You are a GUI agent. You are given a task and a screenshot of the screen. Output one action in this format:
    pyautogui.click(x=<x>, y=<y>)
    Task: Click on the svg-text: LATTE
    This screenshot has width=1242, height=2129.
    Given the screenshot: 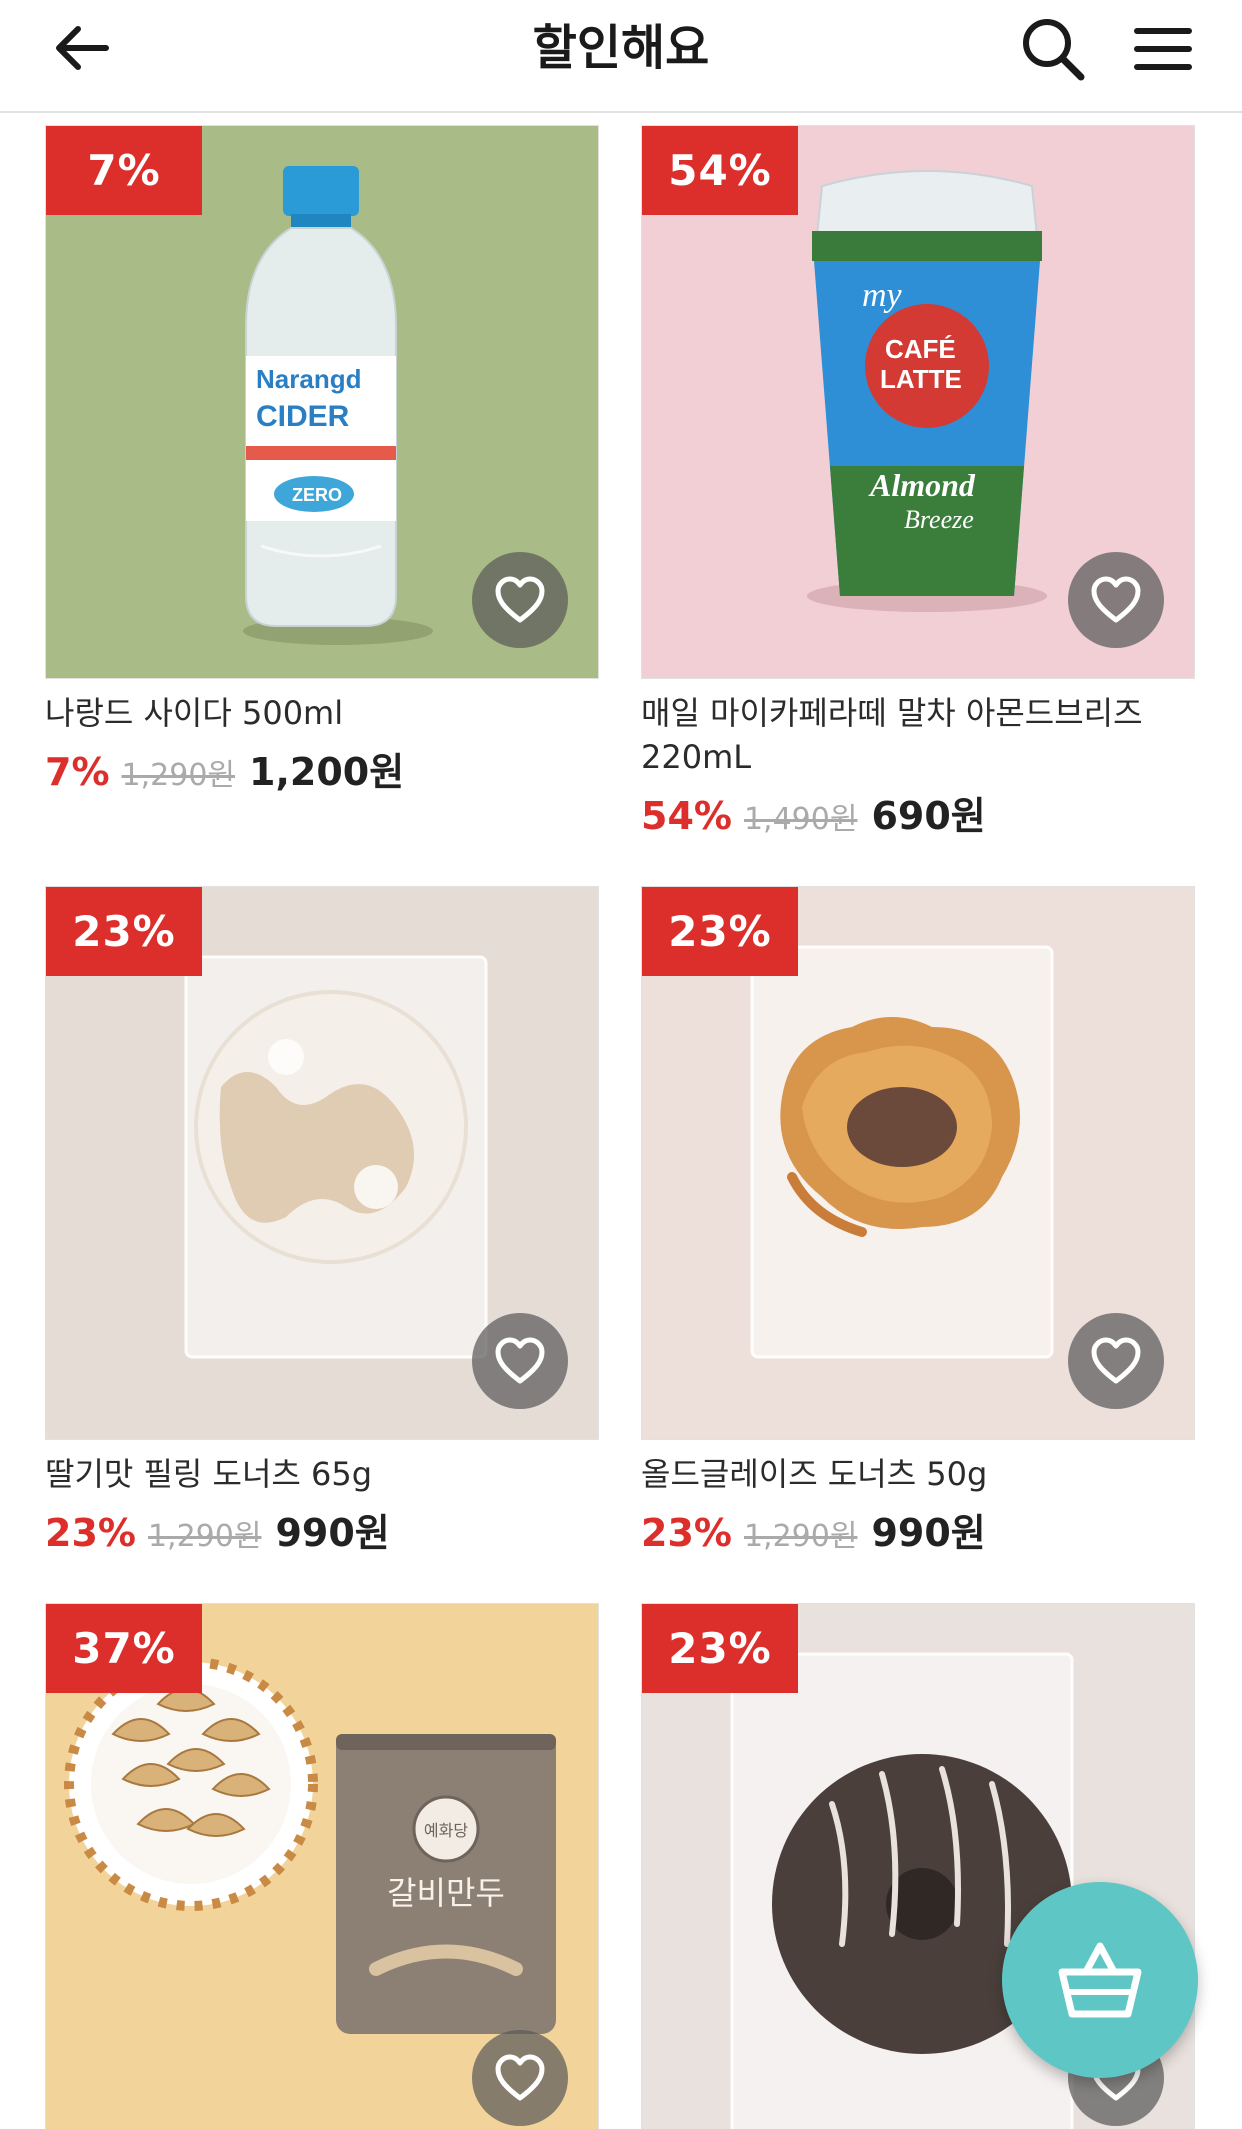 What is the action you would take?
    pyautogui.click(x=921, y=379)
    